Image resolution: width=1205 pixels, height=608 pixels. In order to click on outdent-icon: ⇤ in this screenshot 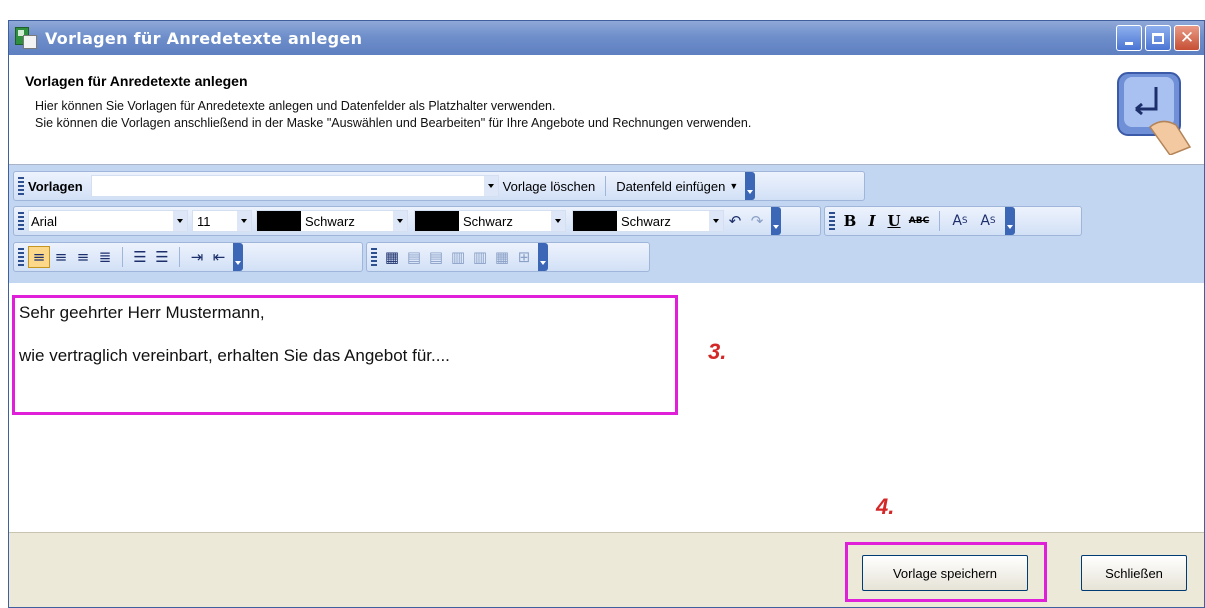, I will do `click(219, 257)`.